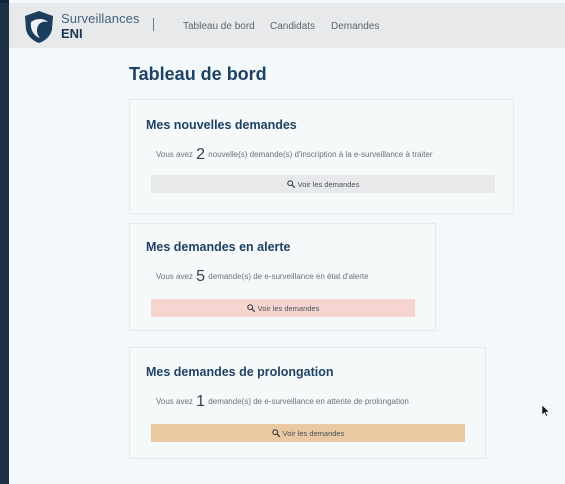  I want to click on nav-separator, so click(153, 24).